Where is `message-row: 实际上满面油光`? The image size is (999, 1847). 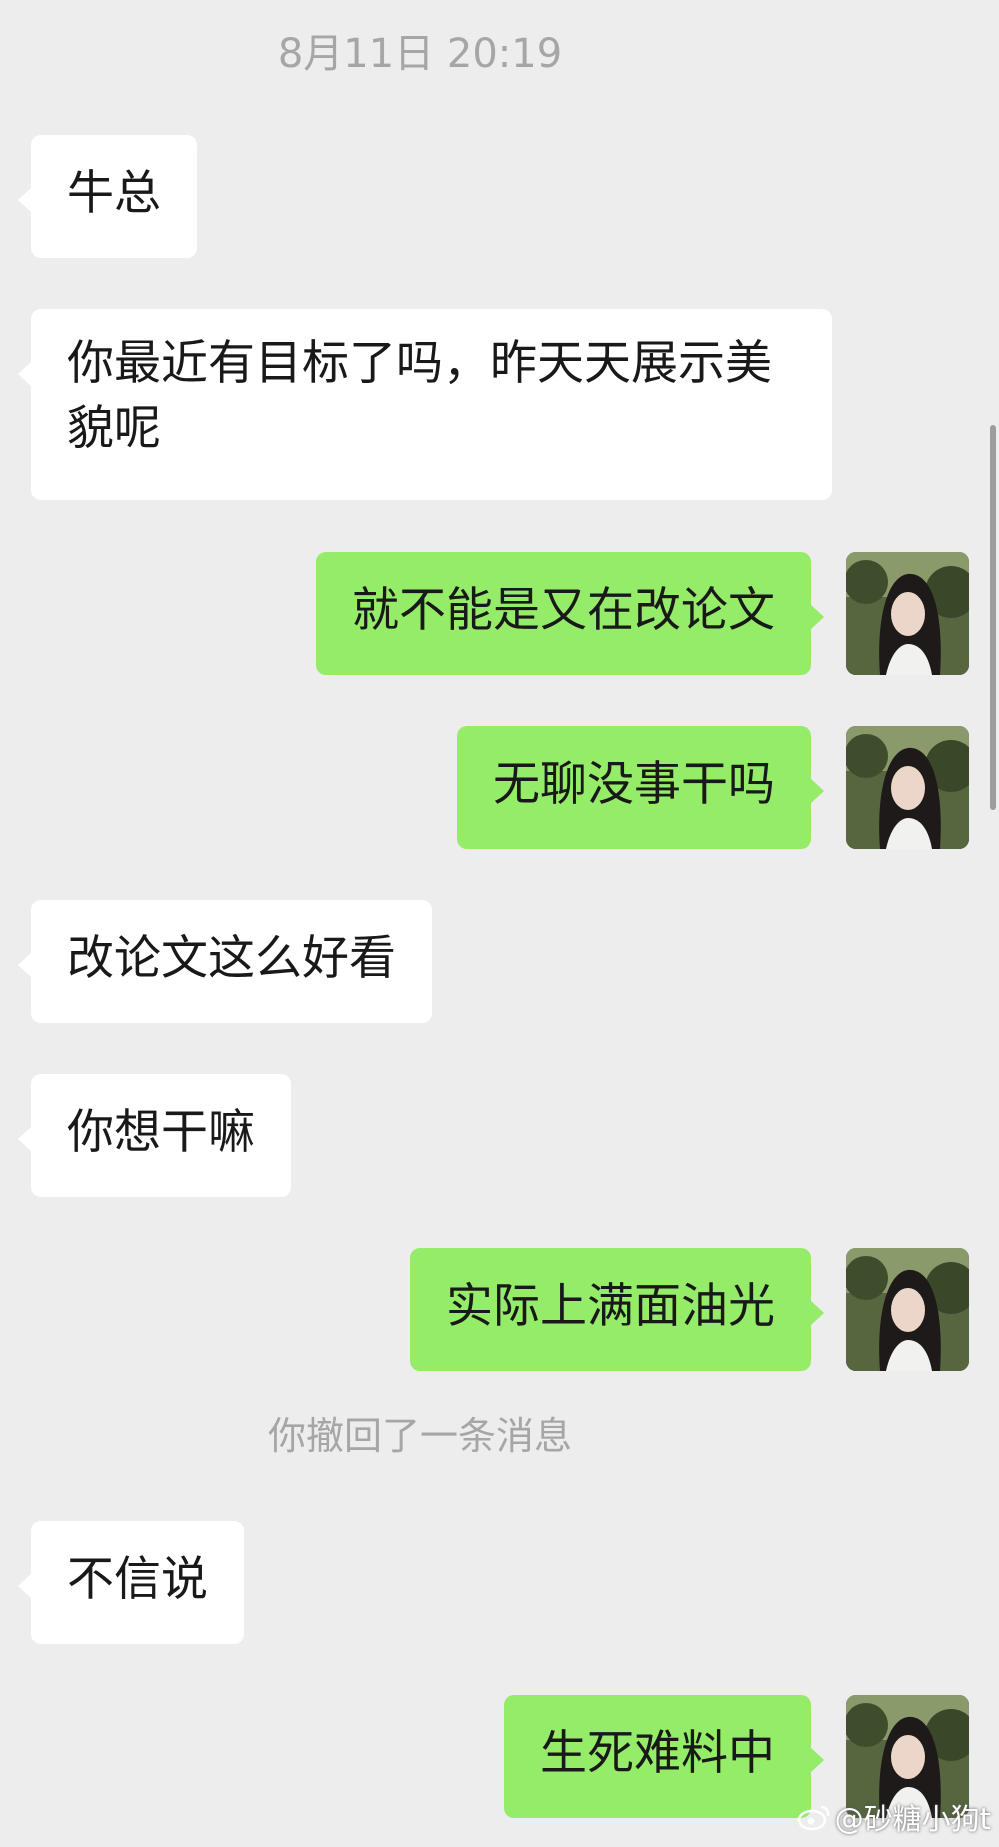
message-row: 实际上满面油光 is located at coordinates (499, 1309).